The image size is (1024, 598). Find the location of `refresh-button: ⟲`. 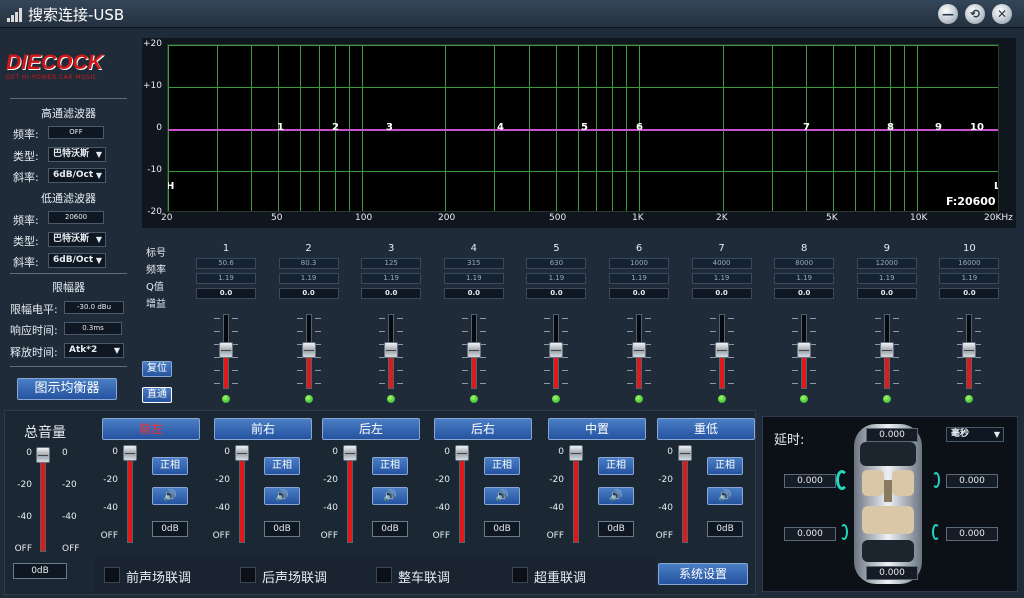

refresh-button: ⟲ is located at coordinates (975, 14).